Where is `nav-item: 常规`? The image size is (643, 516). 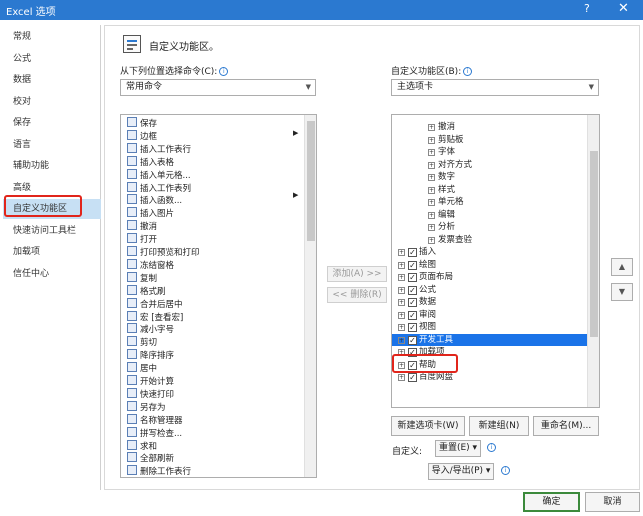 nav-item: 常规 is located at coordinates (52, 37).